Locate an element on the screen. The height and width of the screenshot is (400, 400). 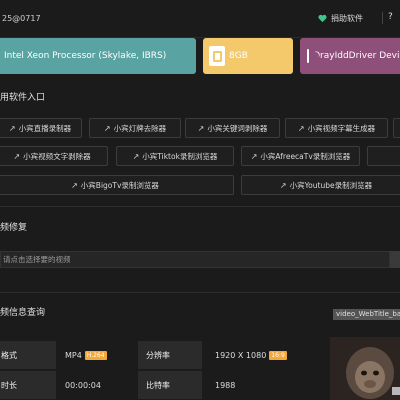
tool-button-text-remover: ↗ 小宾视频文字剥除器 is located at coordinates (54, 156).